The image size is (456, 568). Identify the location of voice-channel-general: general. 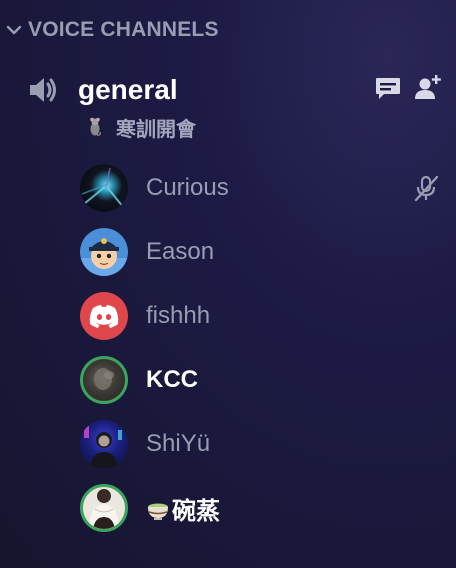
(238, 90).